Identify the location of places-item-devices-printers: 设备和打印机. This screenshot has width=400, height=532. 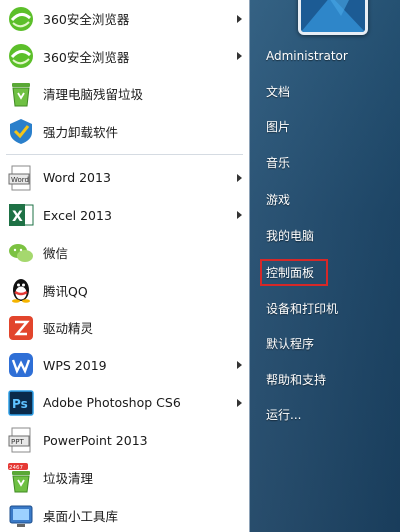
(325, 309).